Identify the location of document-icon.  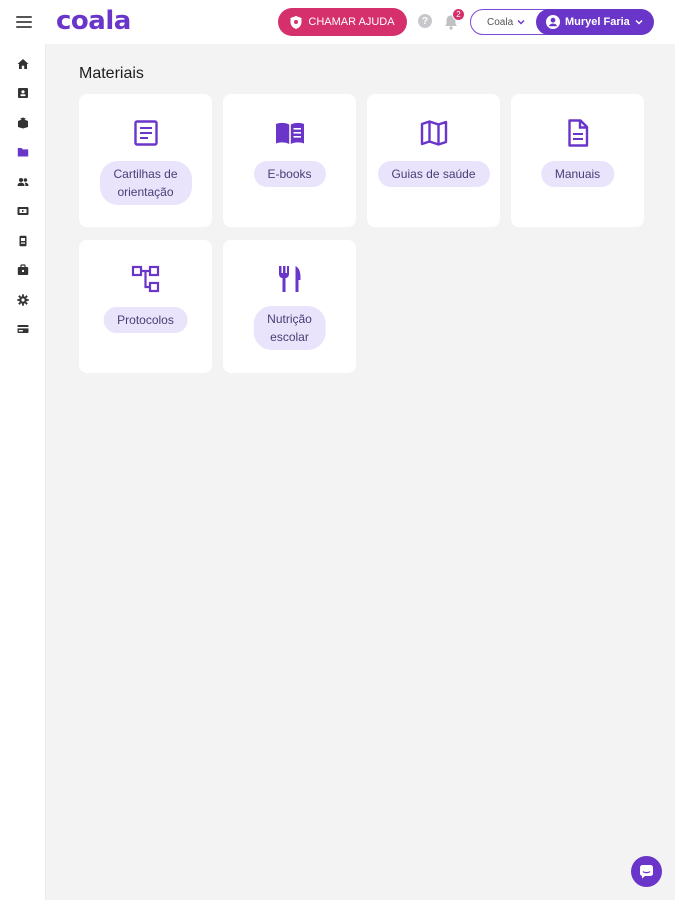
(145, 133).